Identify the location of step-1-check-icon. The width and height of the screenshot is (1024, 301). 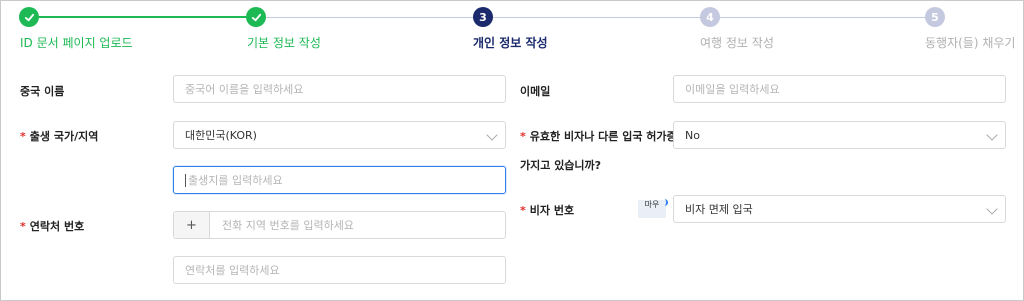
(29, 17).